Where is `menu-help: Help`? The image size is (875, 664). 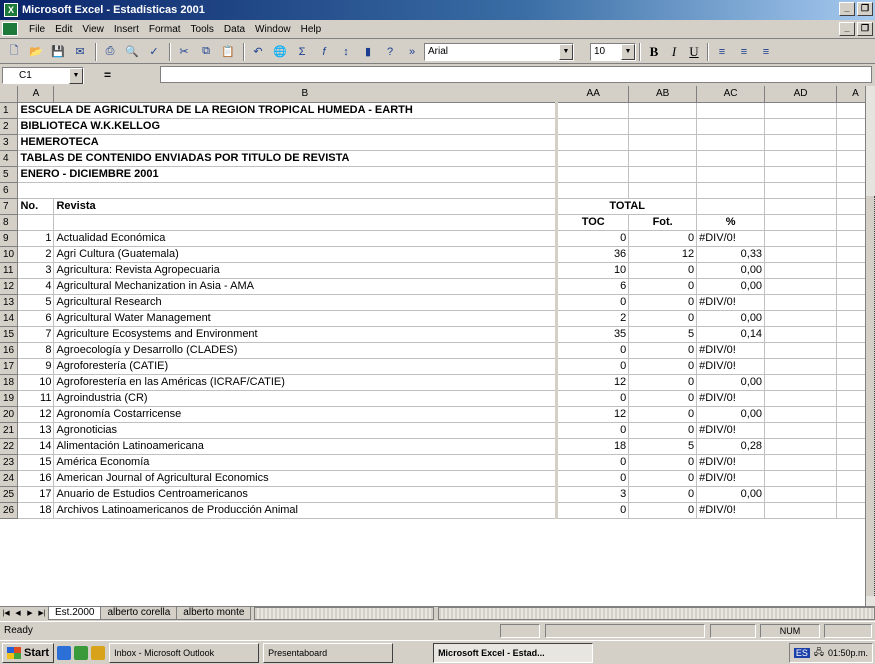
menu-help: Help is located at coordinates (311, 29).